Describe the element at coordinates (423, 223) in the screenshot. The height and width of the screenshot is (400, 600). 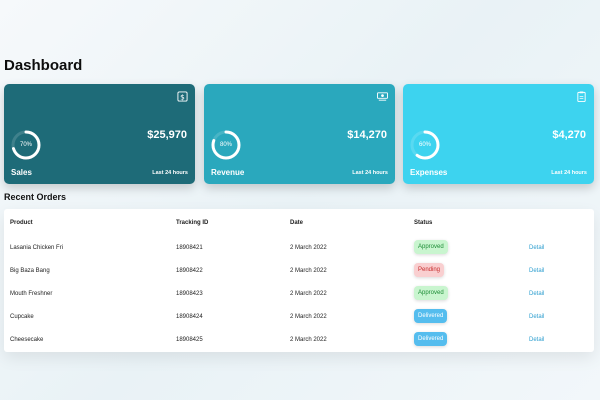
I see `header-status: Status` at that location.